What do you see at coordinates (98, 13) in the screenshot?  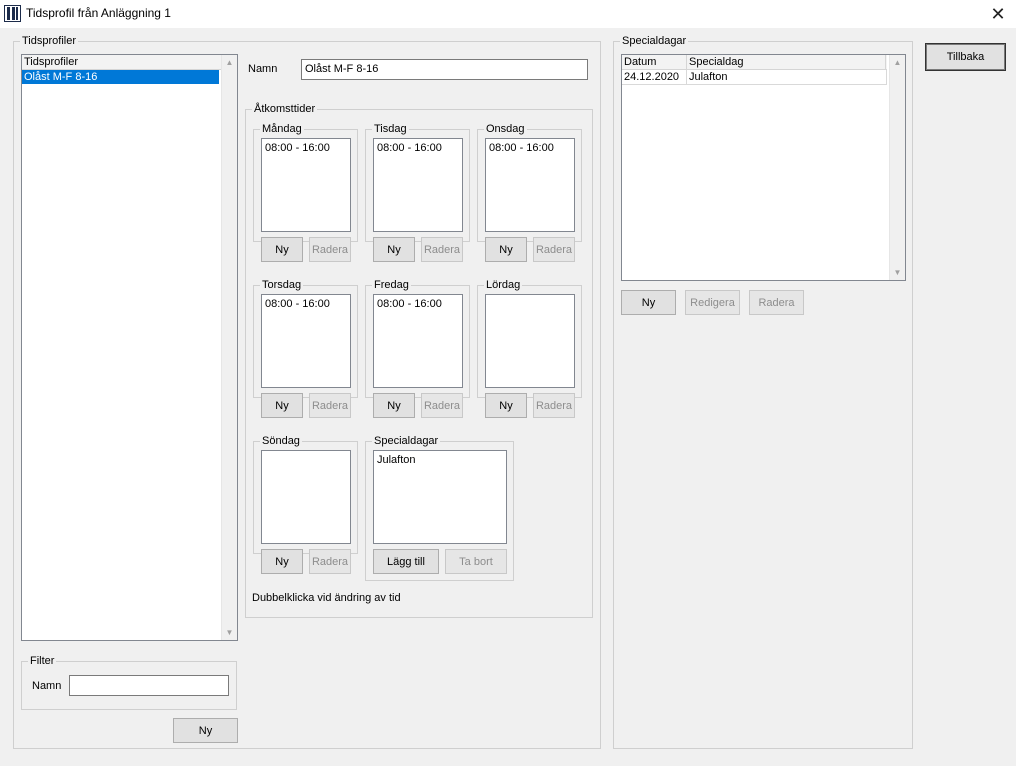 I see `window-title: Tidsprofil från Anläggning 1` at bounding box center [98, 13].